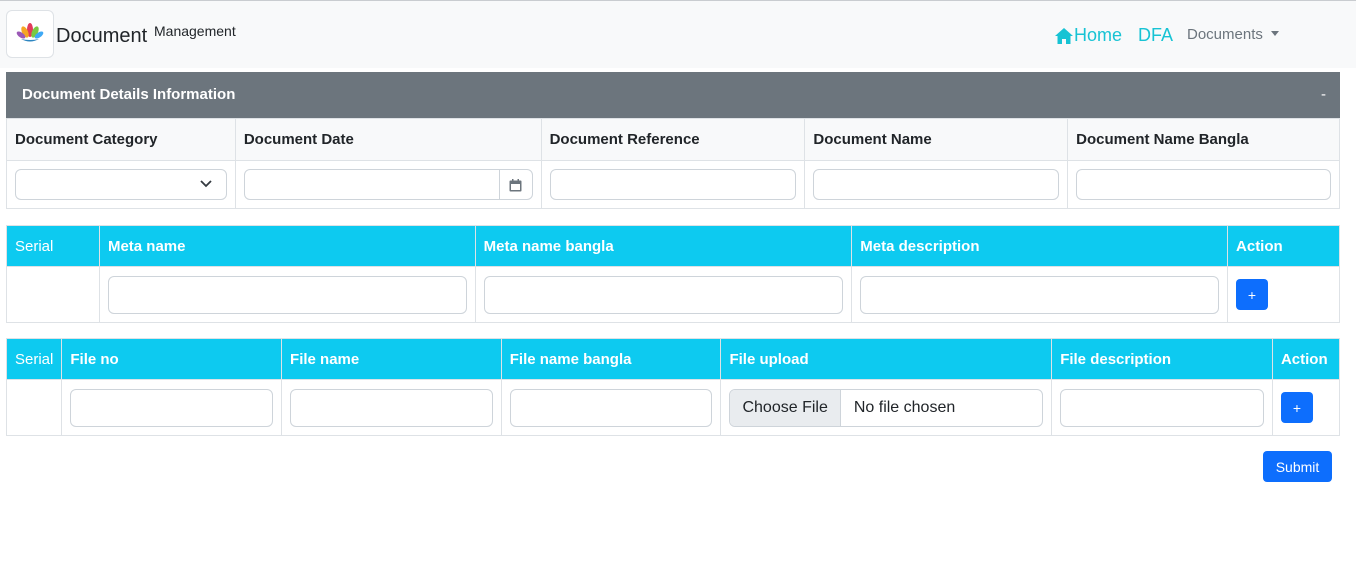 This screenshot has height=577, width=1356. I want to click on file-description-input, so click(1162, 407).